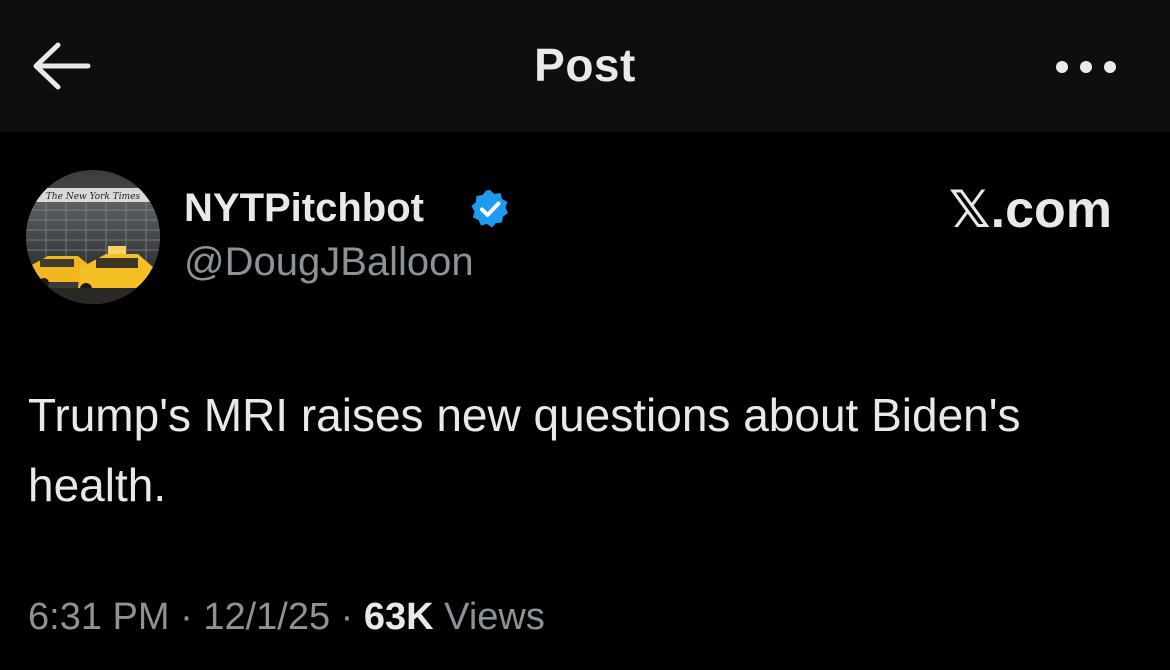  I want to click on avatar-image: The New York Times, so click(93, 237).